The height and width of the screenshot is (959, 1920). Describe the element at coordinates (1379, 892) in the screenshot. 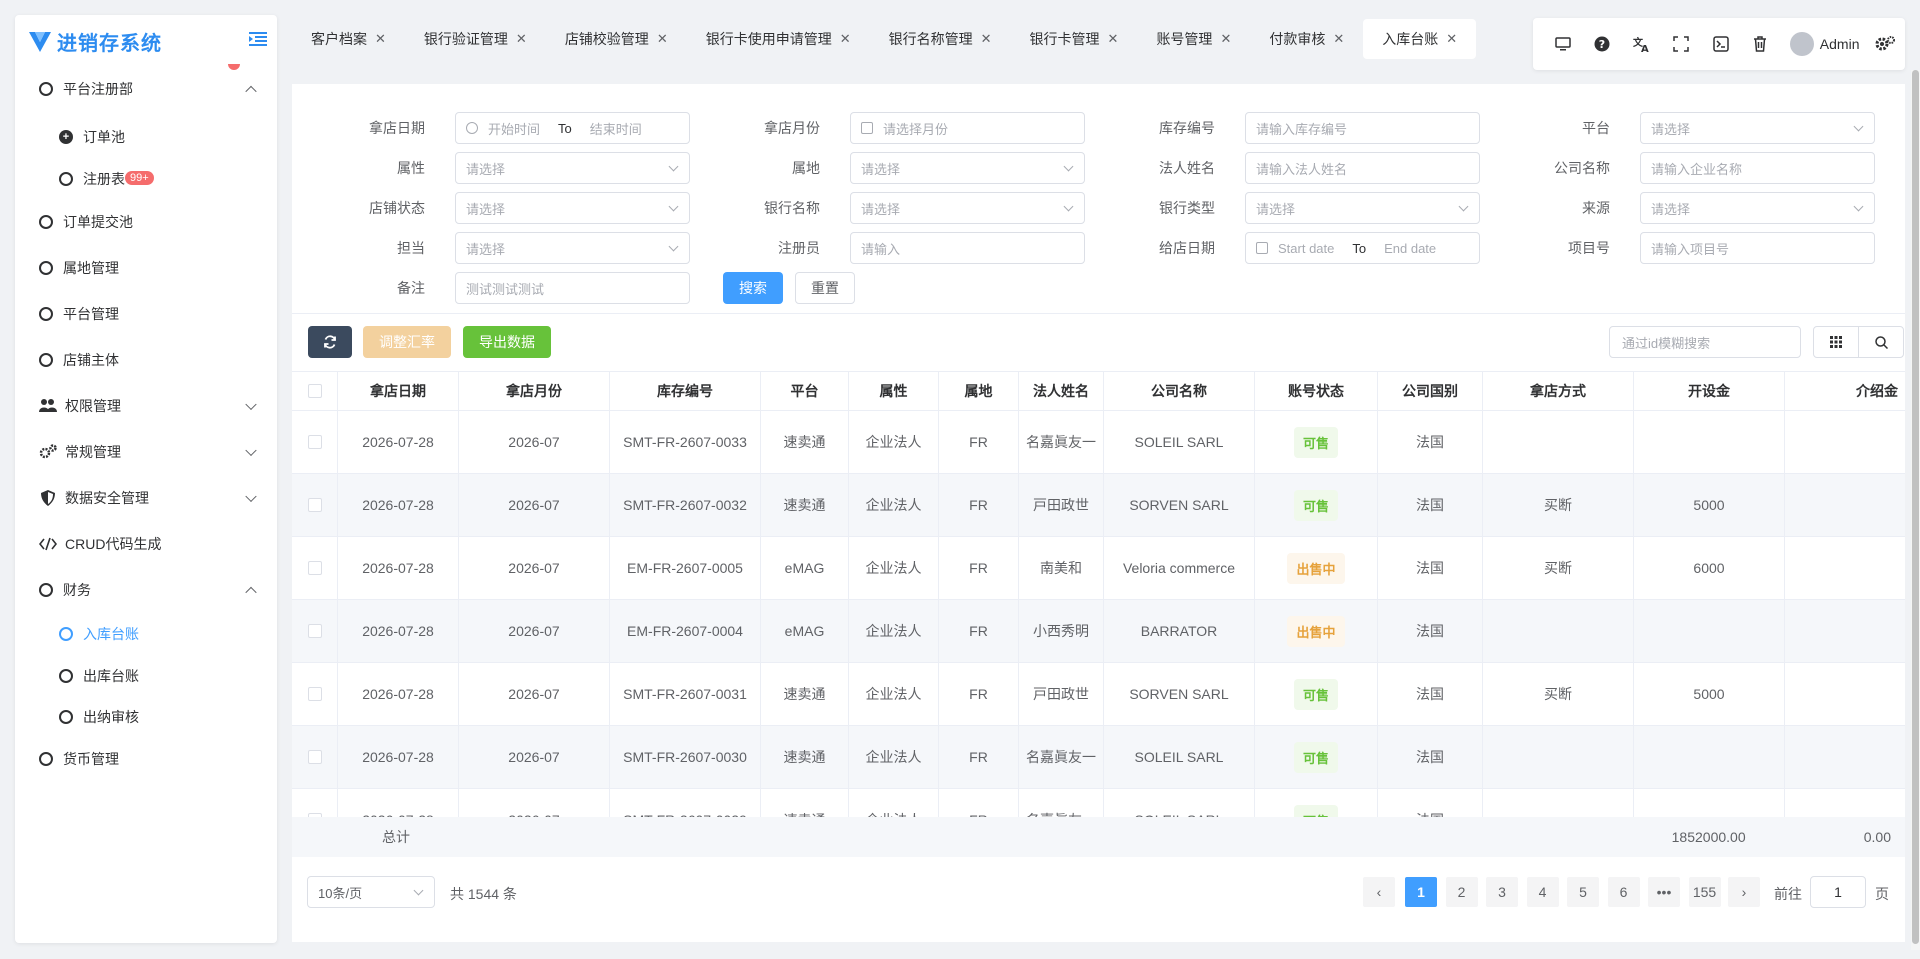

I see `prev-page-button: ‹` at that location.